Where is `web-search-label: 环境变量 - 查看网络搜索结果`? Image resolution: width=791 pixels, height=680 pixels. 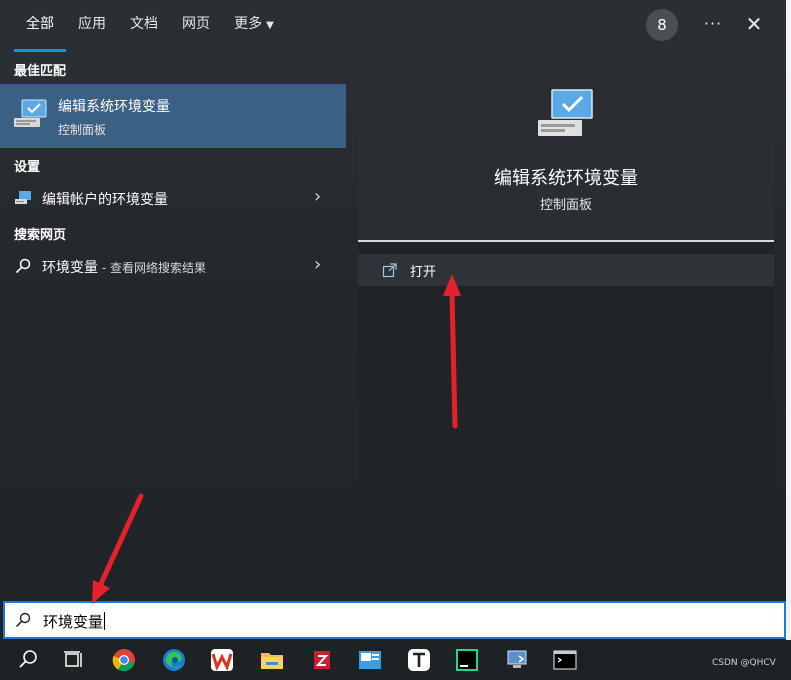 web-search-label: 环境变量 - 查看网络搜索结果 is located at coordinates (124, 267).